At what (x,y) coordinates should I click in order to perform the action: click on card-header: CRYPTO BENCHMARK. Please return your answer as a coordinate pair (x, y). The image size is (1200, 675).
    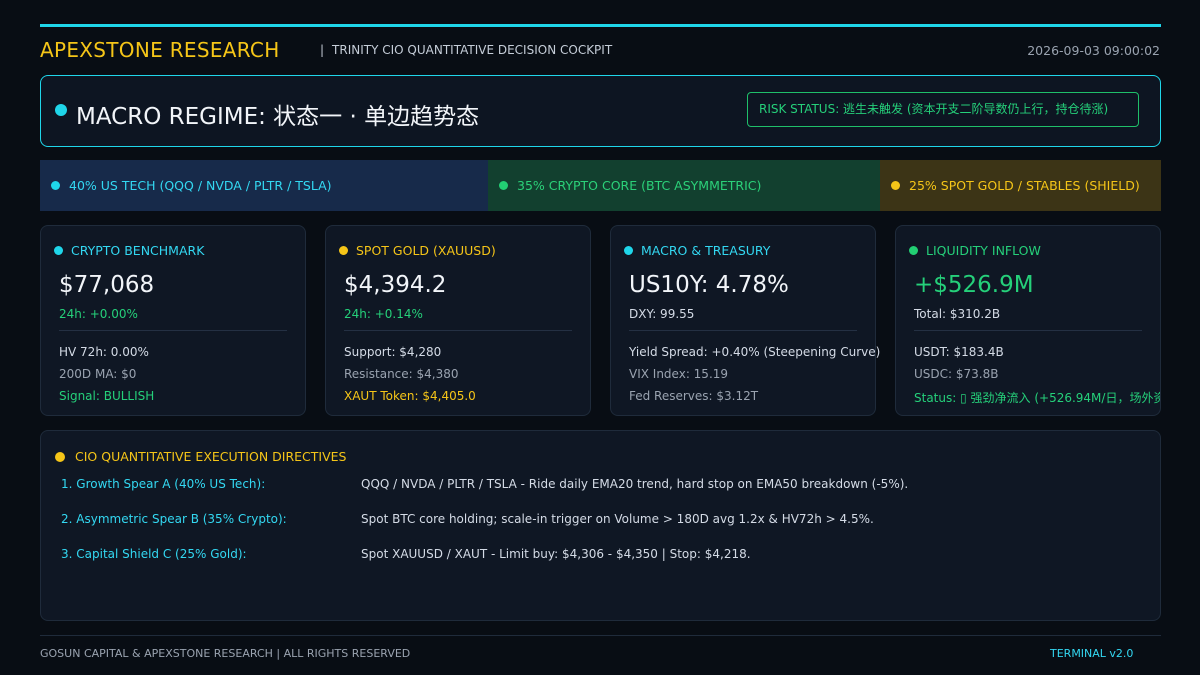
    Looking at the image, I should click on (129, 250).